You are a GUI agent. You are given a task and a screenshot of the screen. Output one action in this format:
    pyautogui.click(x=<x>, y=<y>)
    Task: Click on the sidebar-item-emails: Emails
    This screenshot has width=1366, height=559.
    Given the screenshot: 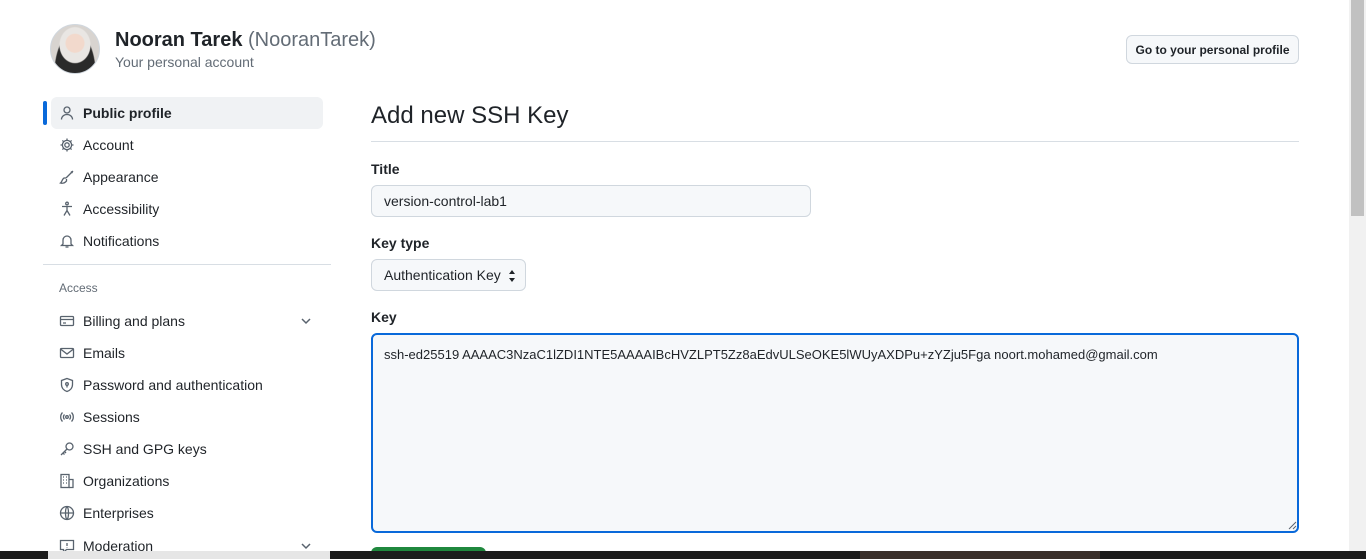 What is the action you would take?
    pyautogui.click(x=187, y=353)
    